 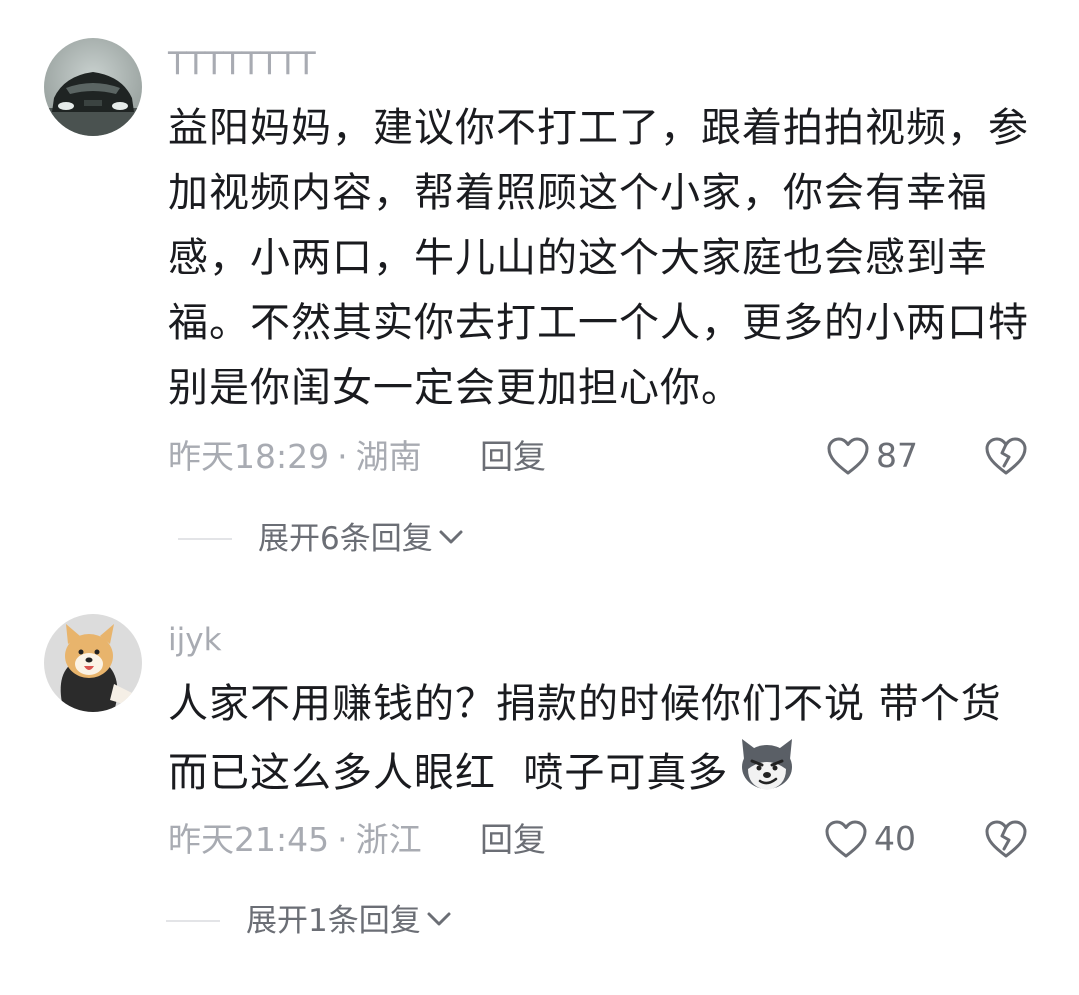 What do you see at coordinates (585, 704) in the screenshot?
I see `comment-text-line: 人家不用赚钱的？捐款的时候你们不说 带个货` at bounding box center [585, 704].